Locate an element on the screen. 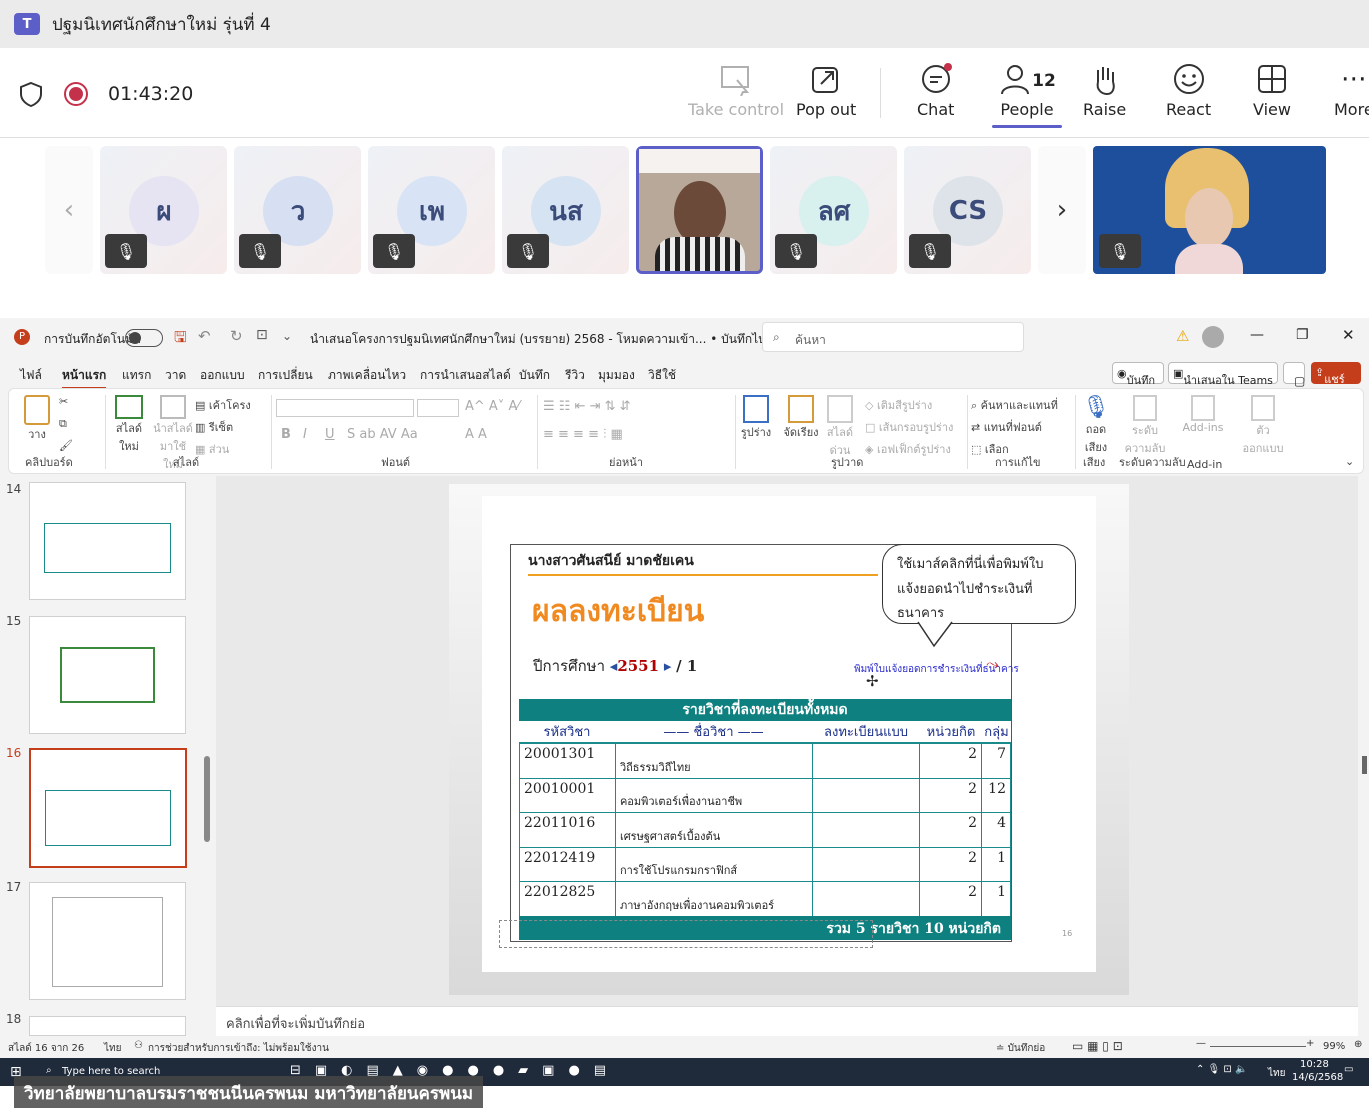 The width and height of the screenshot is (1369, 1117). shape-outline-button: □ เส้นกรอบรูปร่าง is located at coordinates (909, 427).